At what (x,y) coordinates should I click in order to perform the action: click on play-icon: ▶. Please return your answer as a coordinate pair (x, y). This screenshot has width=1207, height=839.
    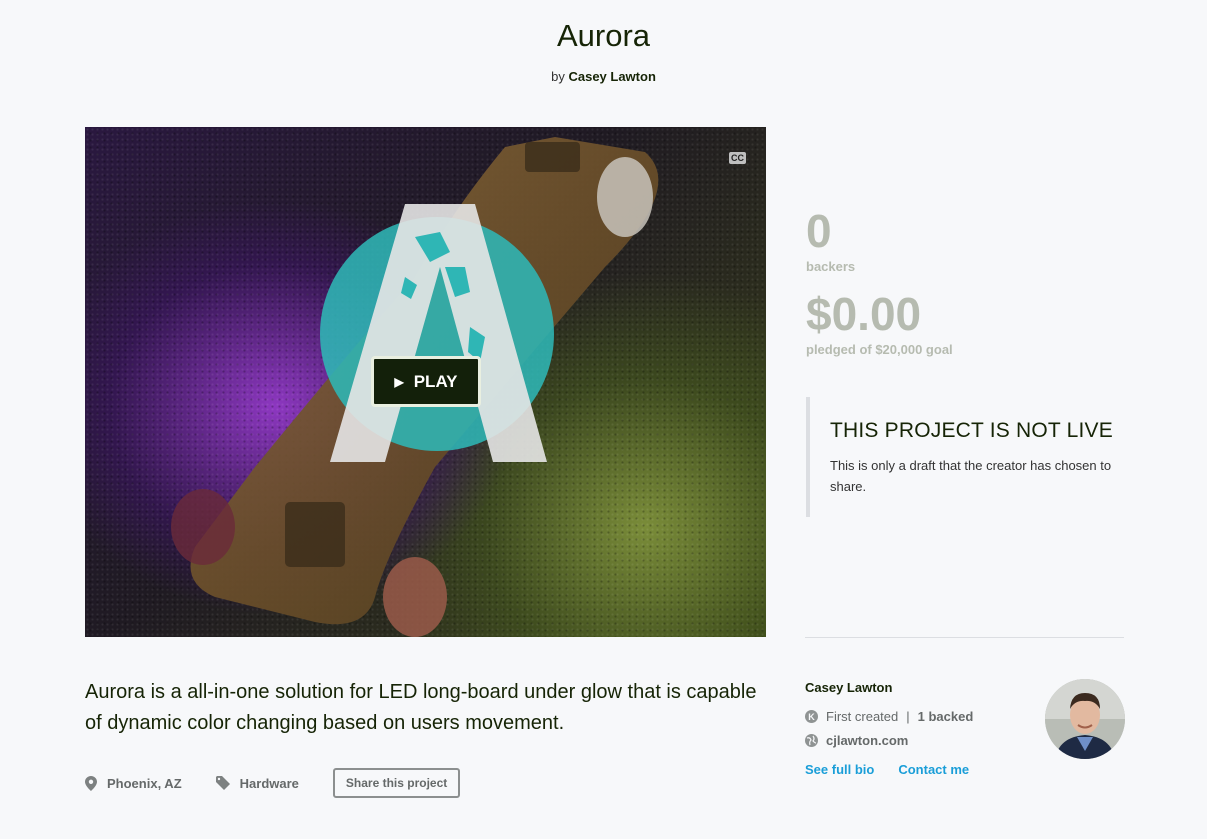
    Looking at the image, I should click on (399, 381).